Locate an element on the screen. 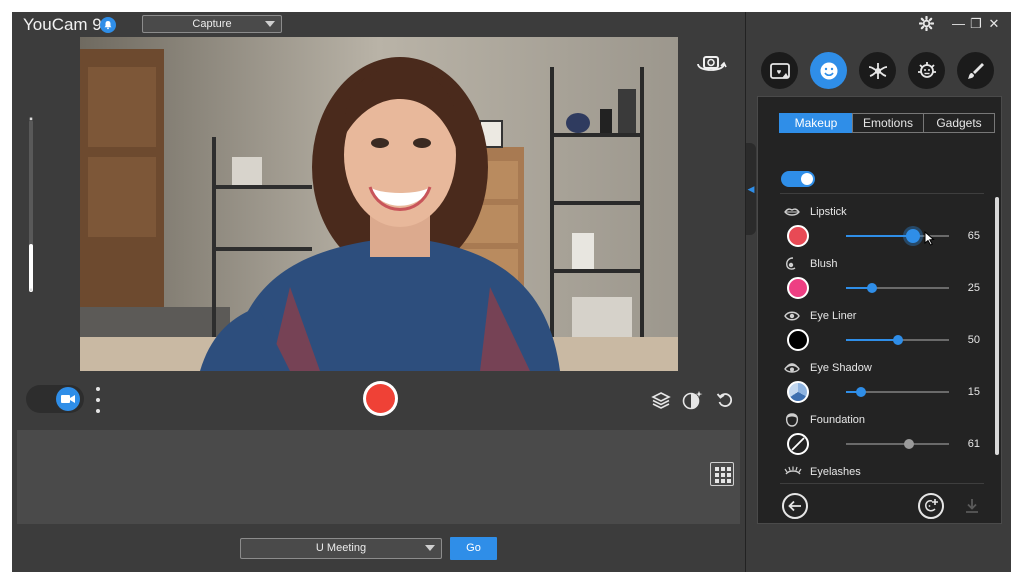 This screenshot has width=1024, height=584. mode-select-value: Capture is located at coordinates (212, 24).